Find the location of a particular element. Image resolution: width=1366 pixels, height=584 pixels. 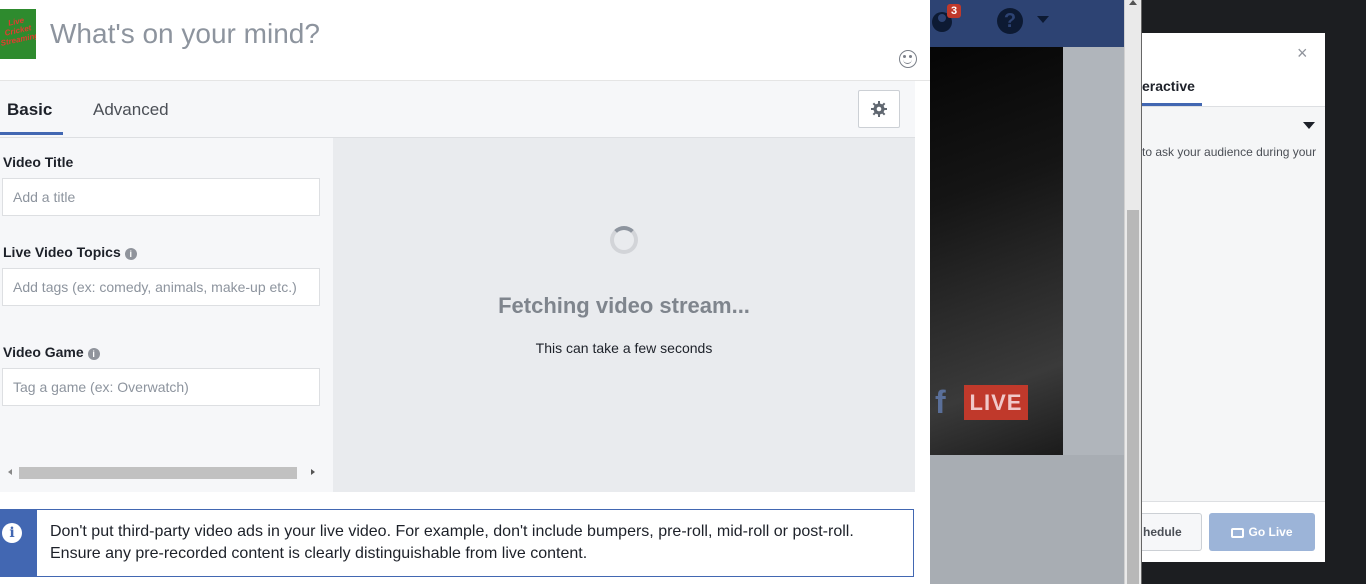

interactive-description: to ask your audience during your is located at coordinates (1229, 152).